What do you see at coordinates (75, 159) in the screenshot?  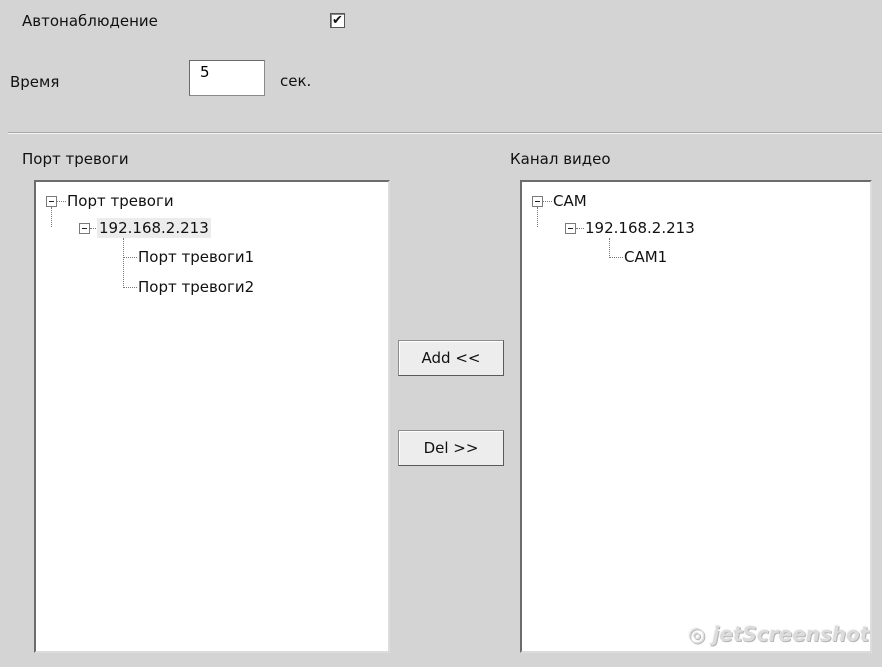 I see `alarm-port-title: Порт тревоги` at bounding box center [75, 159].